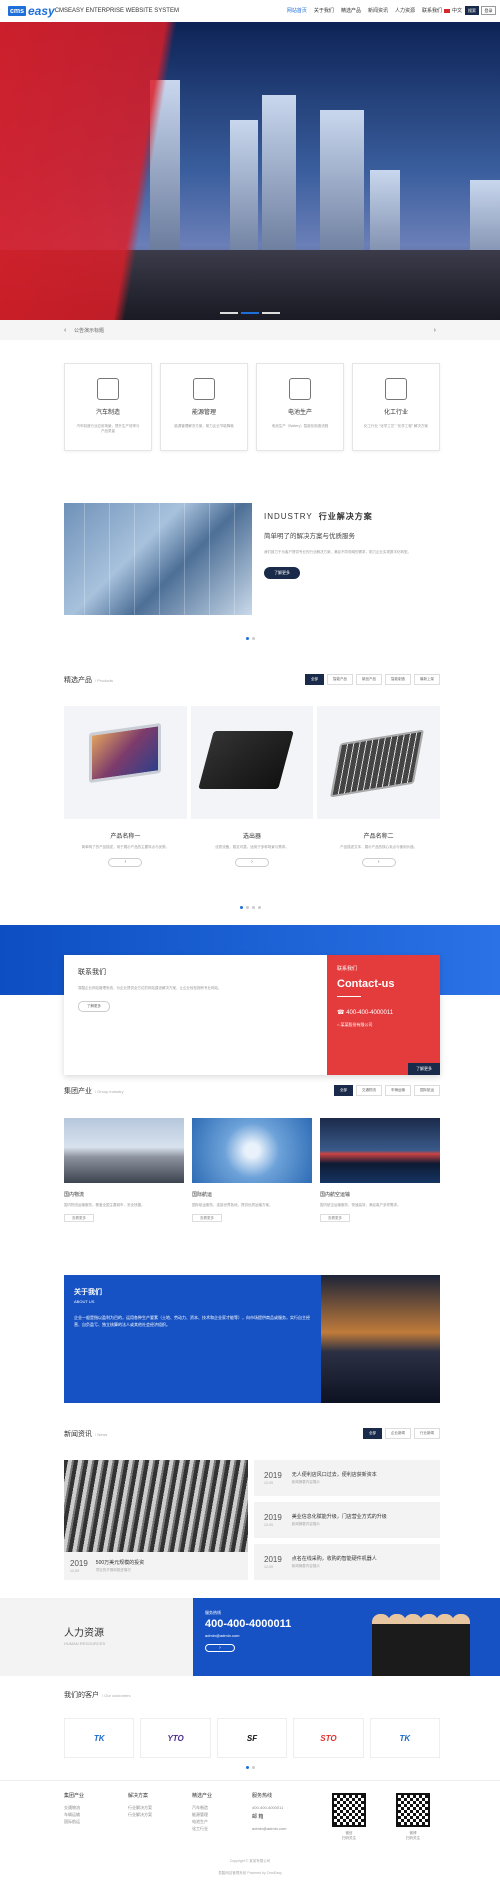 This screenshot has height=1895, width=500. Describe the element at coordinates (65, 330) in the screenshot. I see `chevron-left-icon: ‹` at that location.